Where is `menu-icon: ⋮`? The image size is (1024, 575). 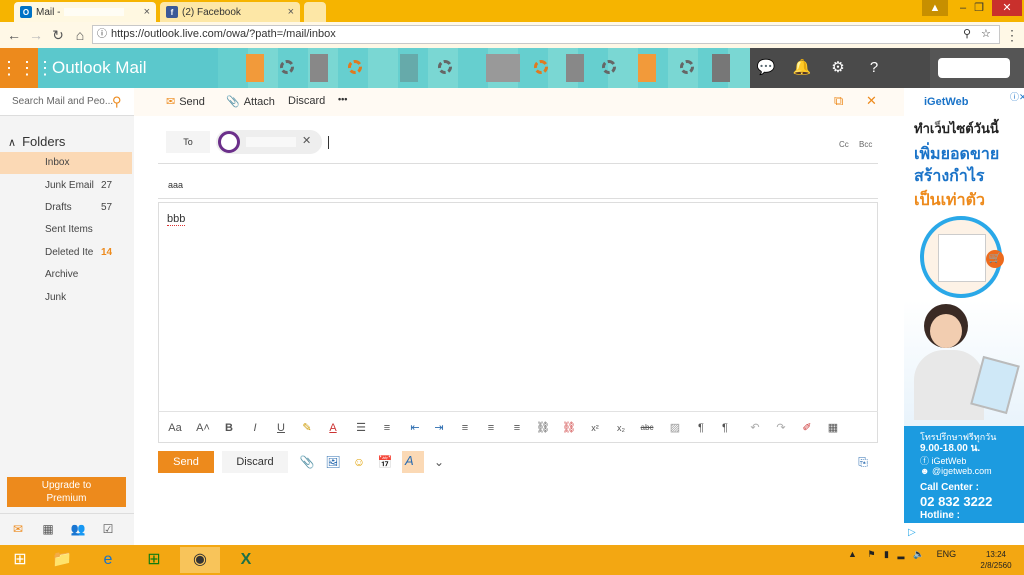 menu-icon: ⋮ is located at coordinates (1012, 35).